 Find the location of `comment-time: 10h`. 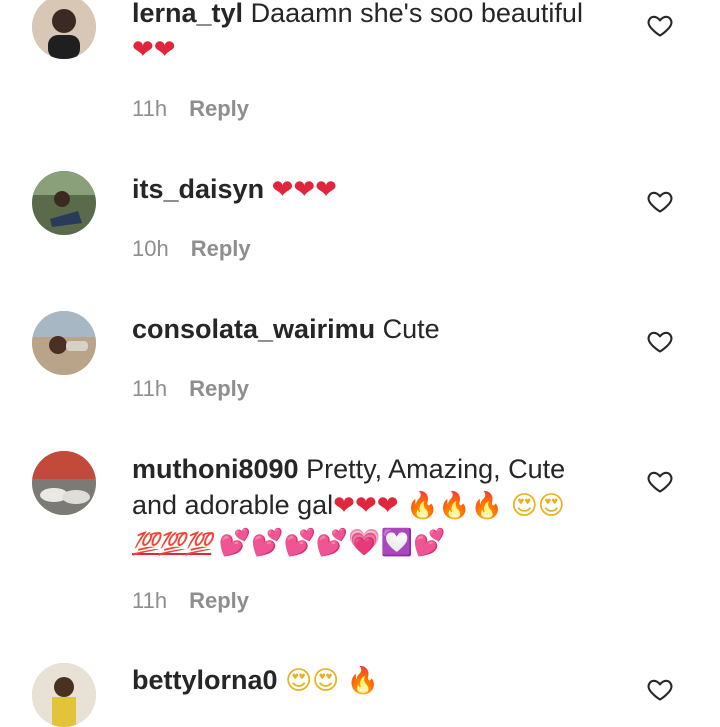

comment-time: 10h is located at coordinates (150, 248).